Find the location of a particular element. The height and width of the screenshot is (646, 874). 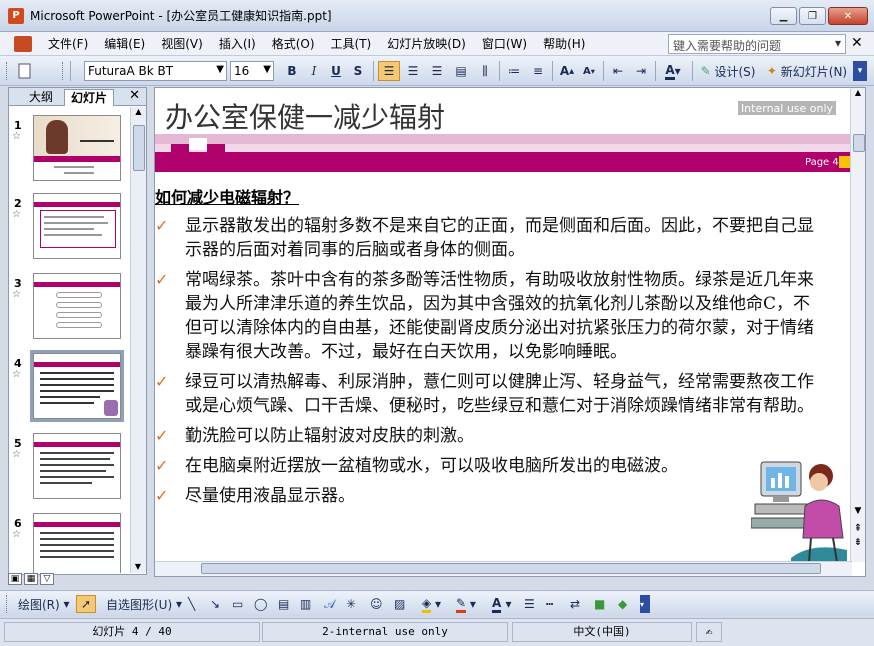

align-center-icon: ☰ is located at coordinates (413, 71).